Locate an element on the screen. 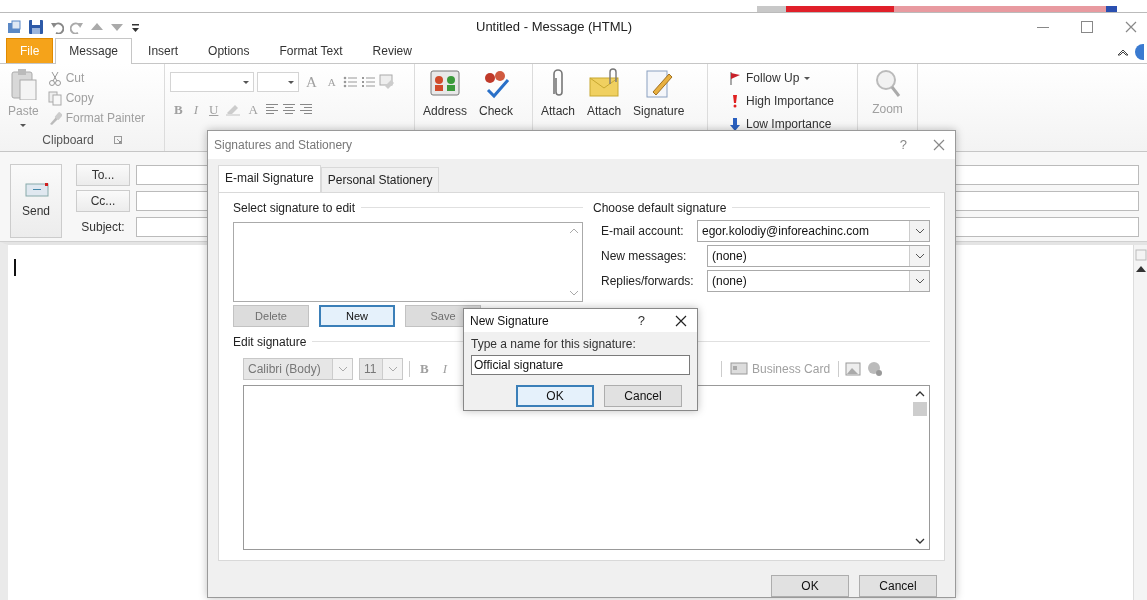 The width and height of the screenshot is (1147, 600). field-value: 11 is located at coordinates (370, 369).